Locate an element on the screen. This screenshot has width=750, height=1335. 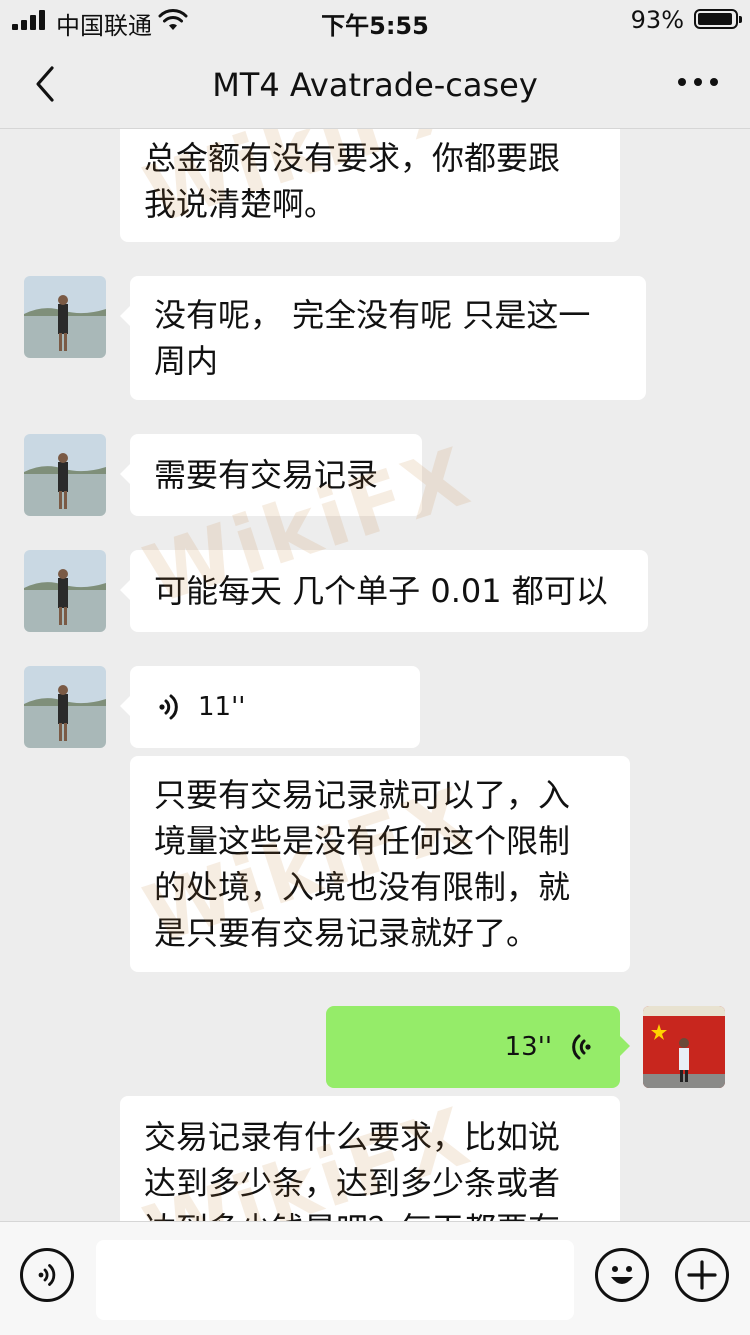
voice-message-contact: 11'' is located at coordinates (270, 707).